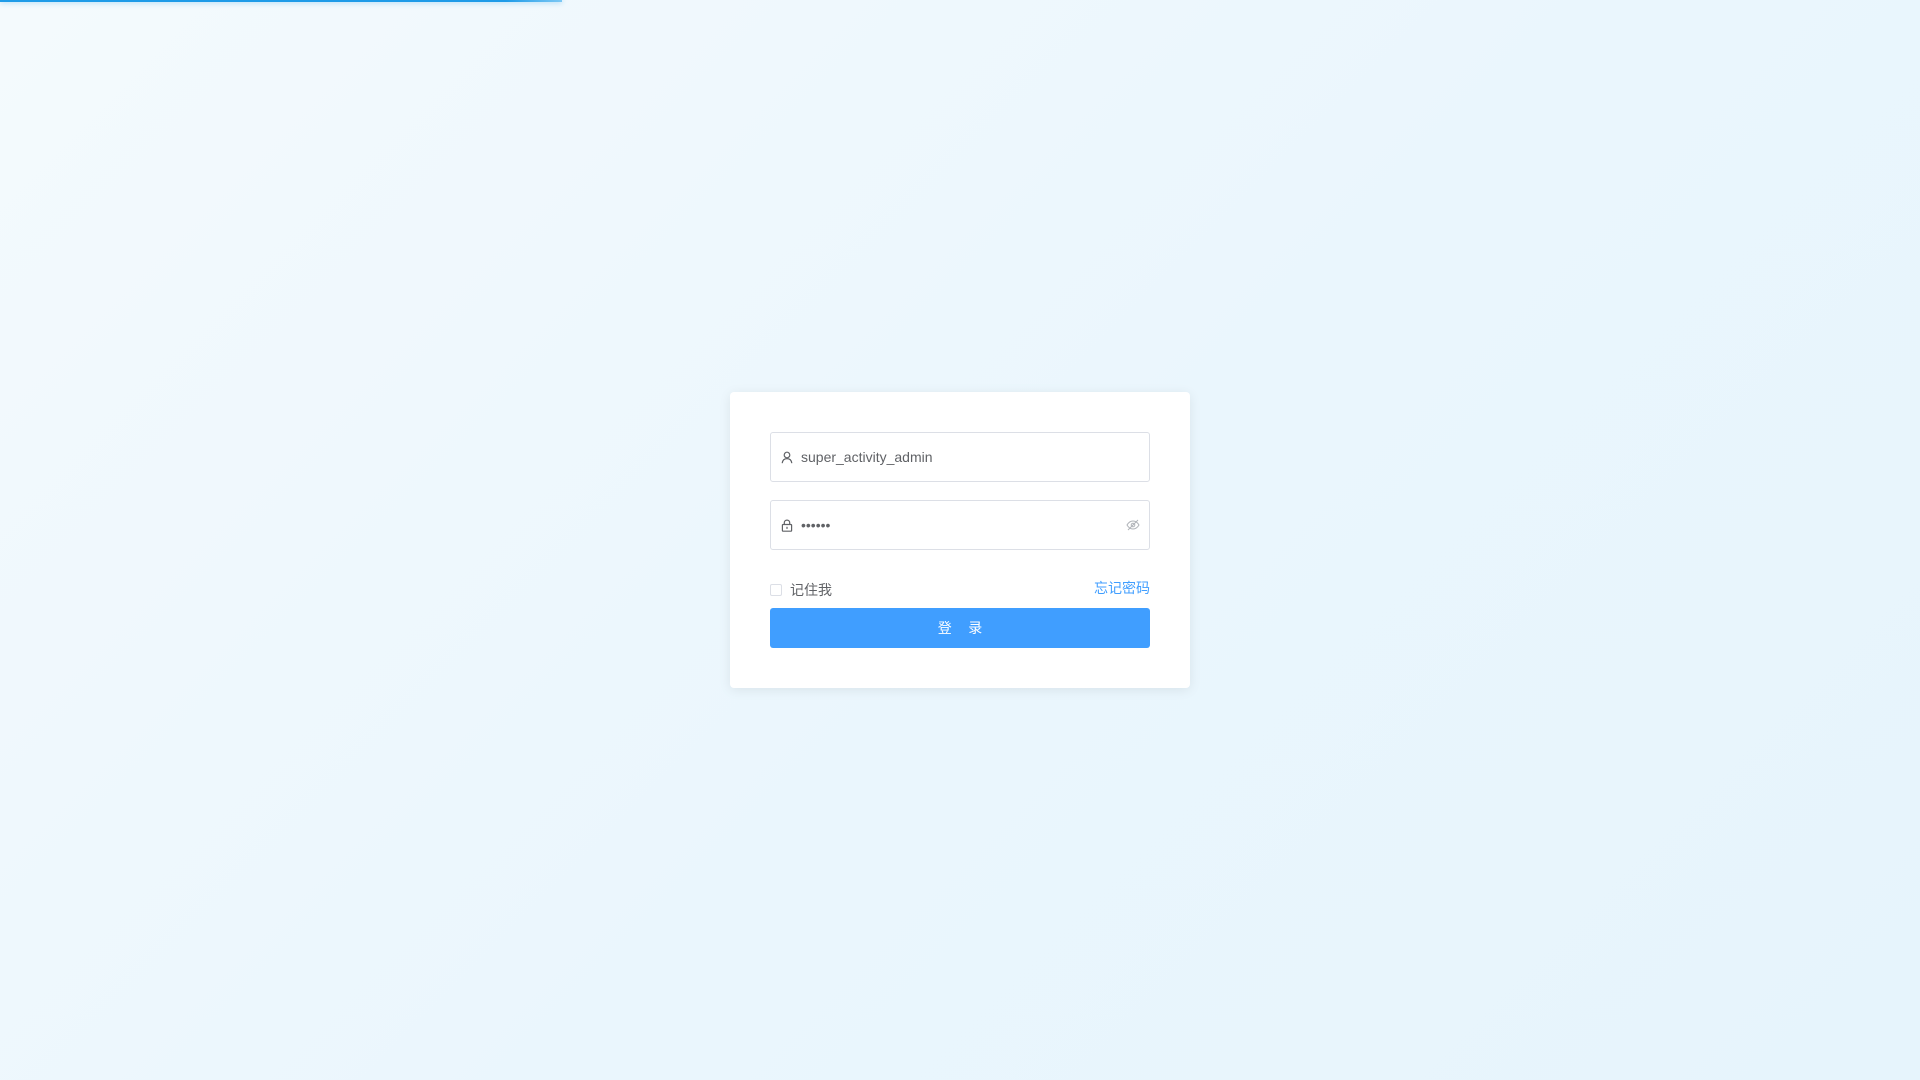 The width and height of the screenshot is (1920, 1080). What do you see at coordinates (787, 457) in the screenshot?
I see `user-icon` at bounding box center [787, 457].